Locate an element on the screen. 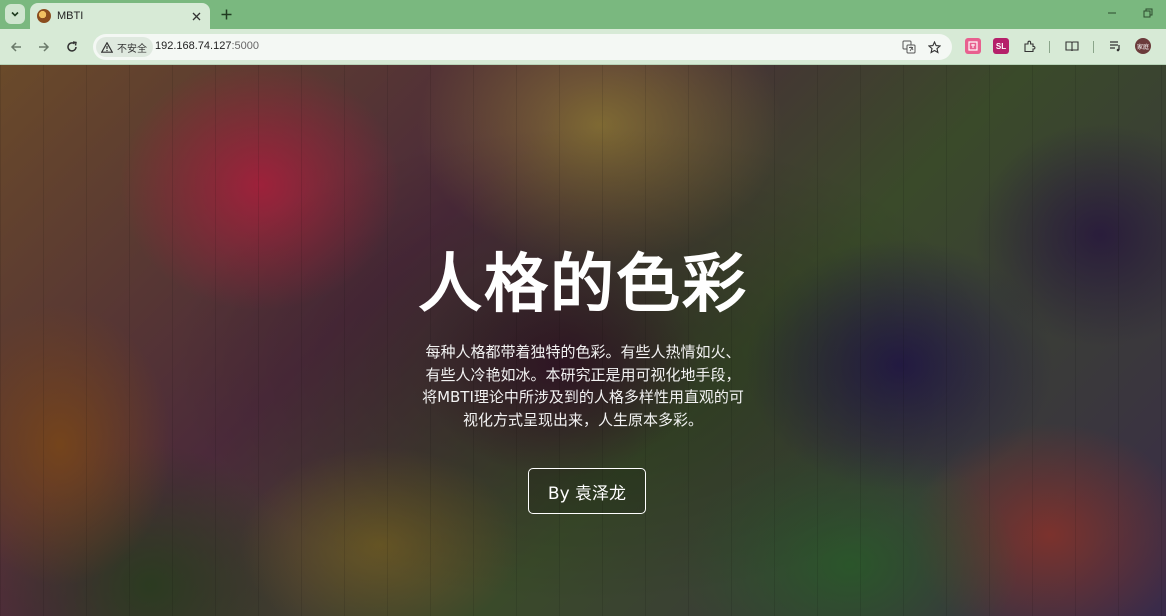 The height and width of the screenshot is (616, 1166). translator-extension-icon is located at coordinates (973, 46).